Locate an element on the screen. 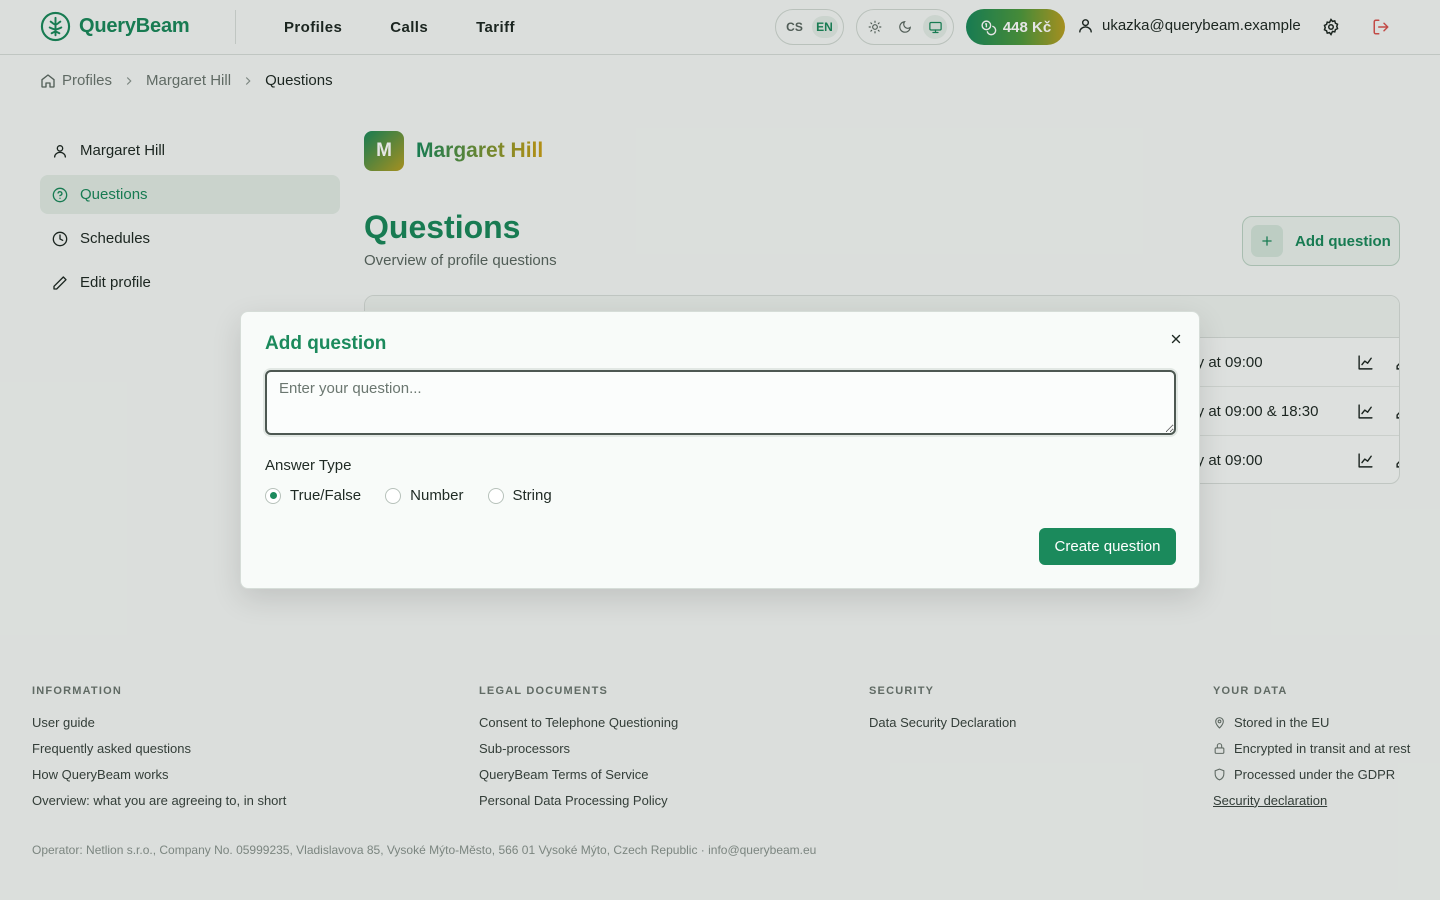  close-icon is located at coordinates (1176, 339).